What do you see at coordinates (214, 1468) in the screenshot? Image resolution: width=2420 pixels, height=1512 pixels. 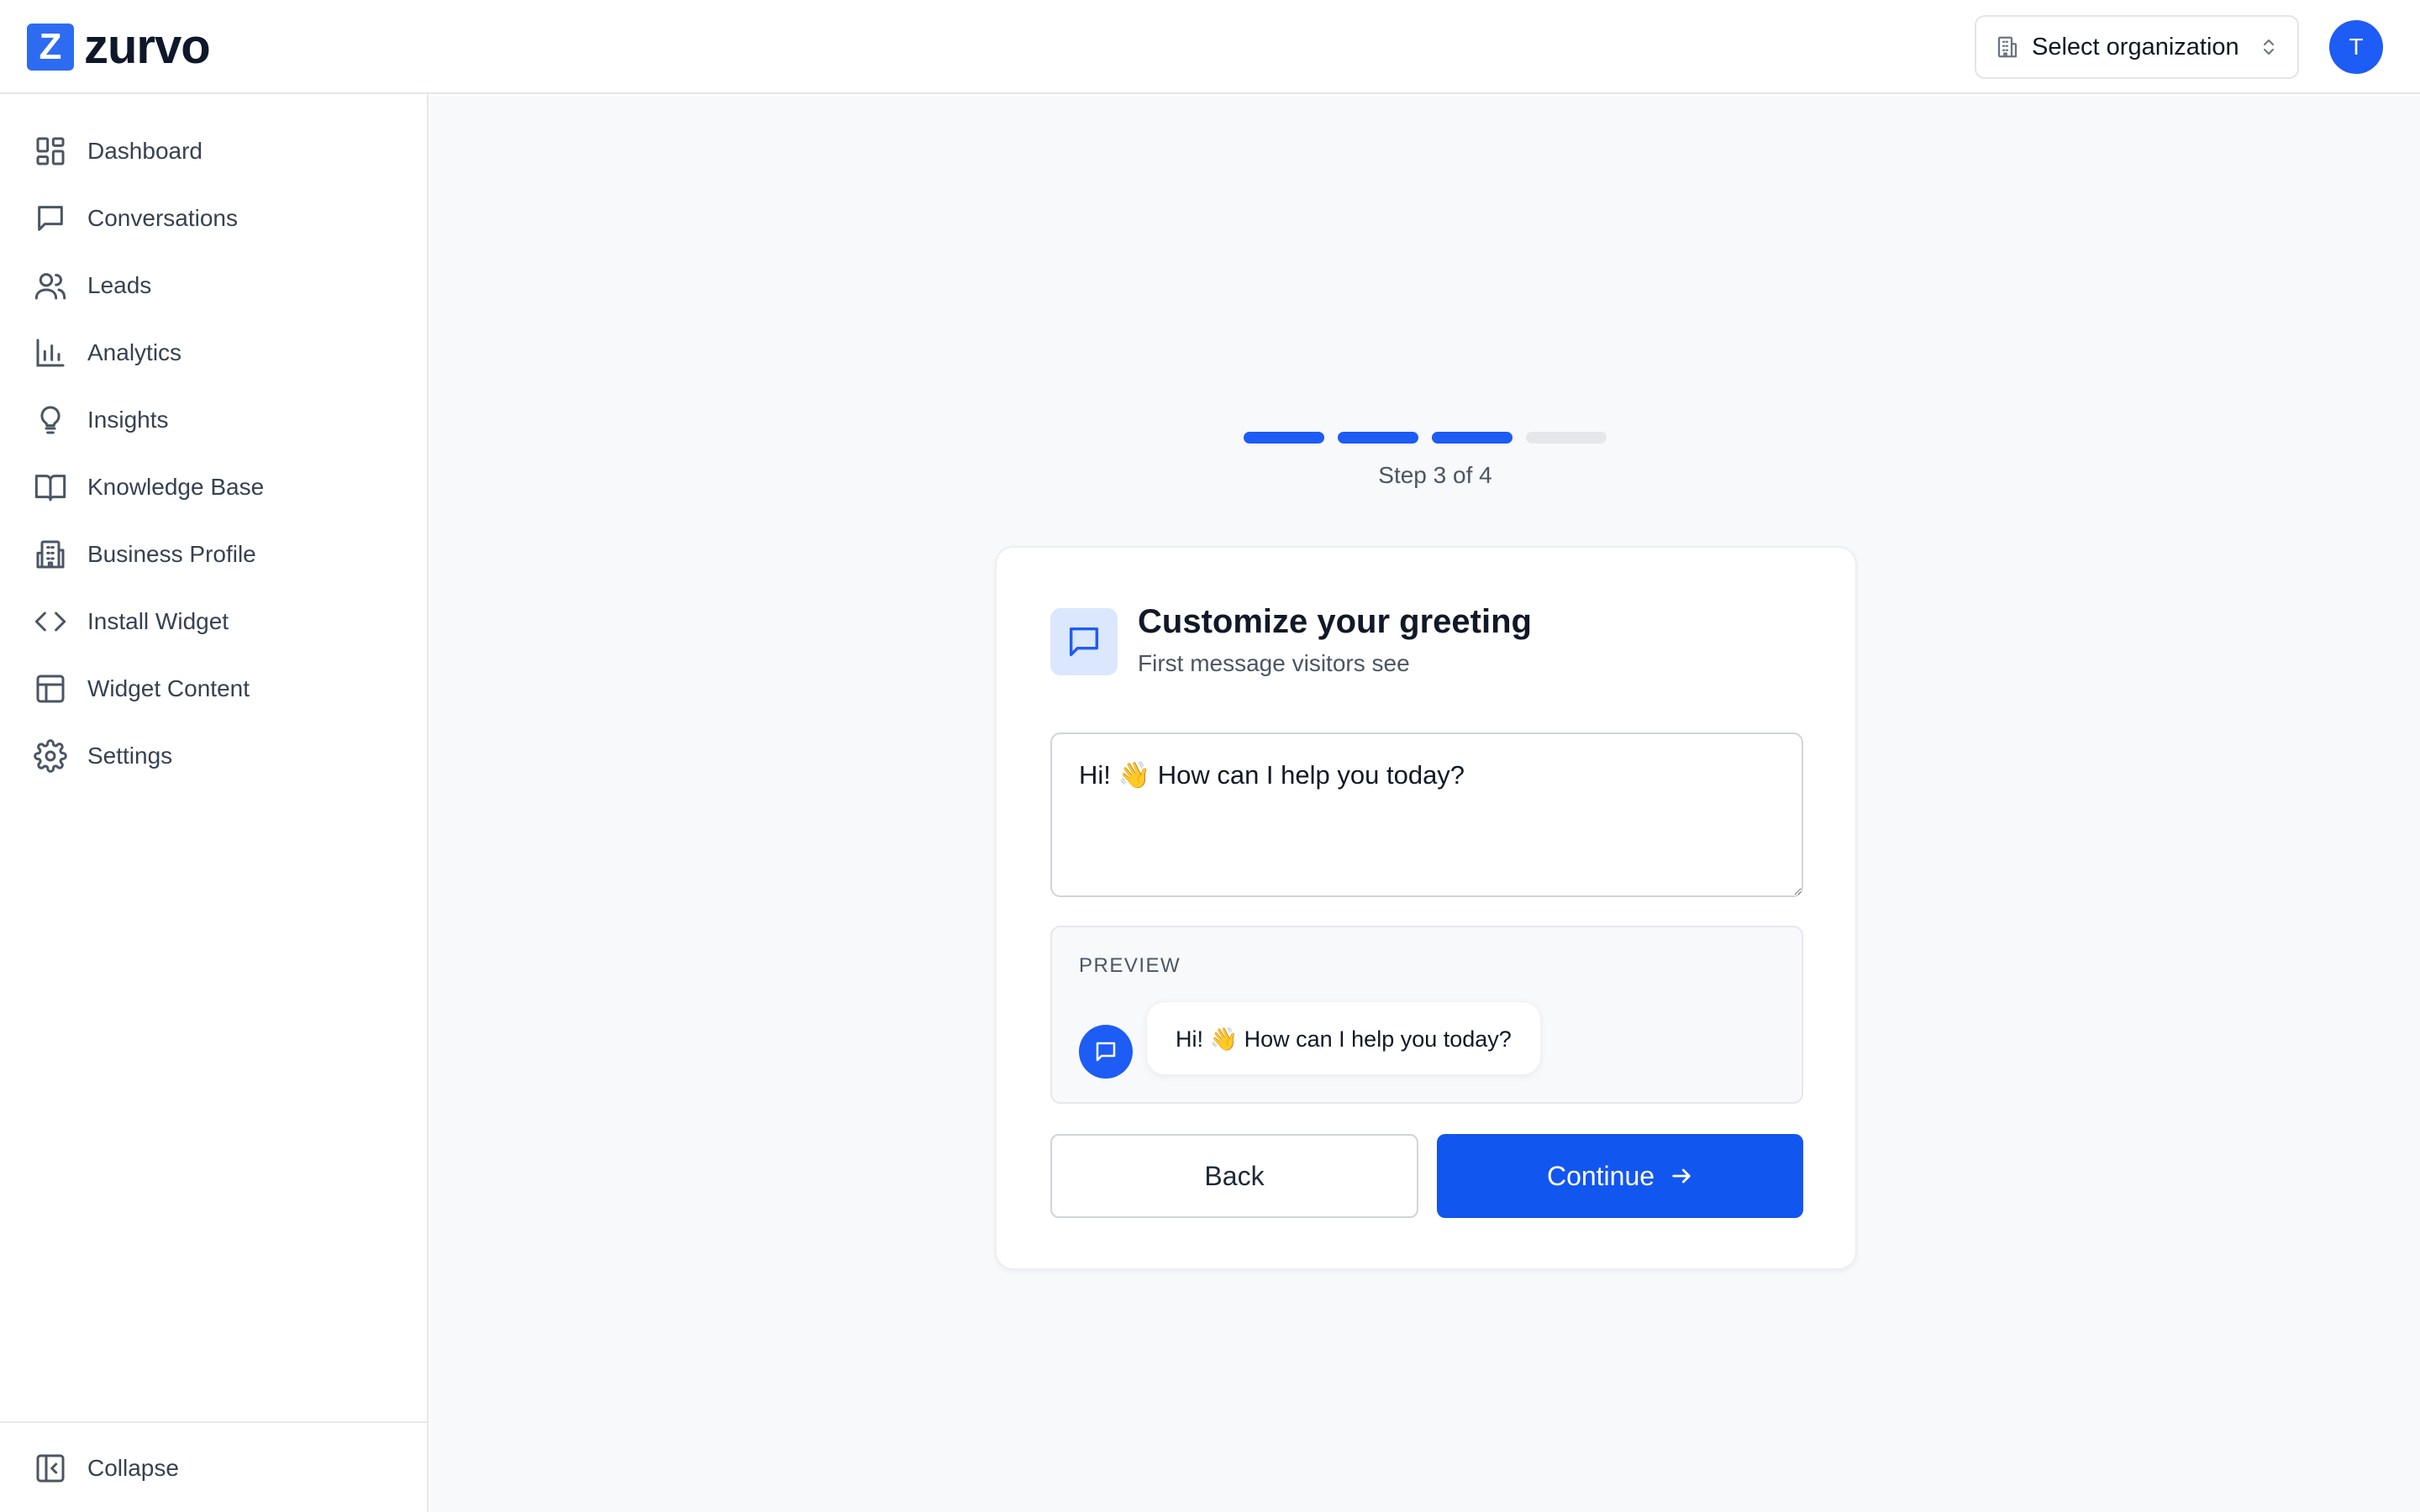 I see `collapse-sidebar-button: Collapse` at bounding box center [214, 1468].